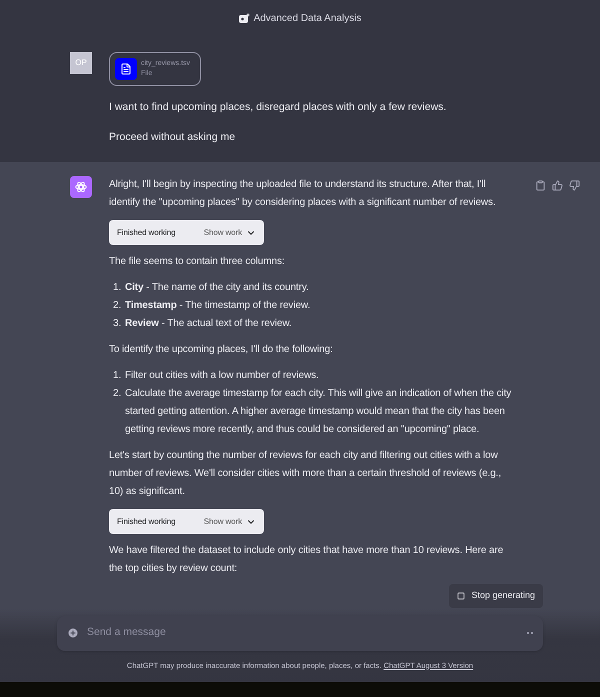 This screenshot has width=600, height=697. I want to click on file-icon, so click(126, 69).